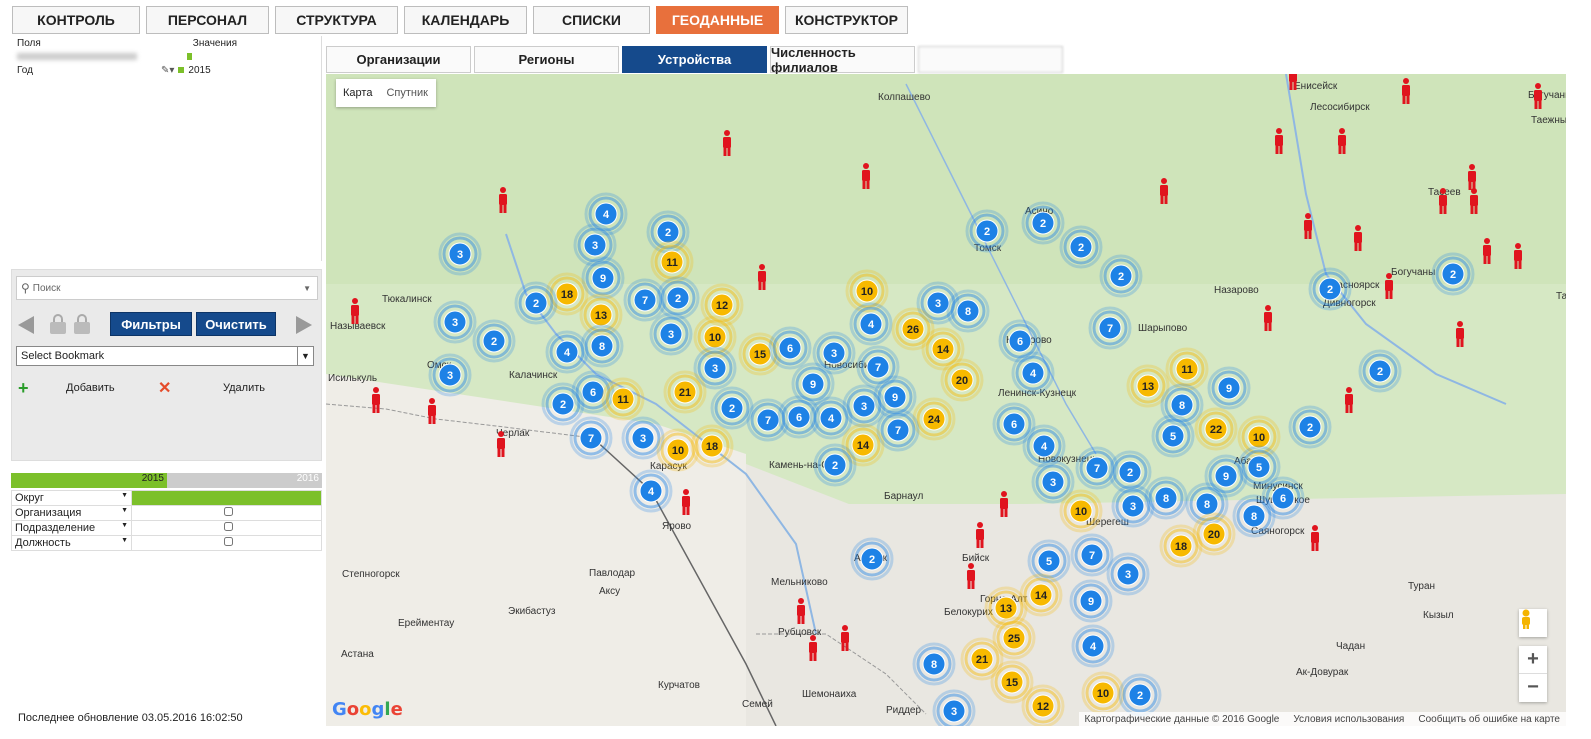 Image resolution: width=1591 pixels, height=739 pixels. I want to click on tab-organizations: Организации, so click(398, 59).